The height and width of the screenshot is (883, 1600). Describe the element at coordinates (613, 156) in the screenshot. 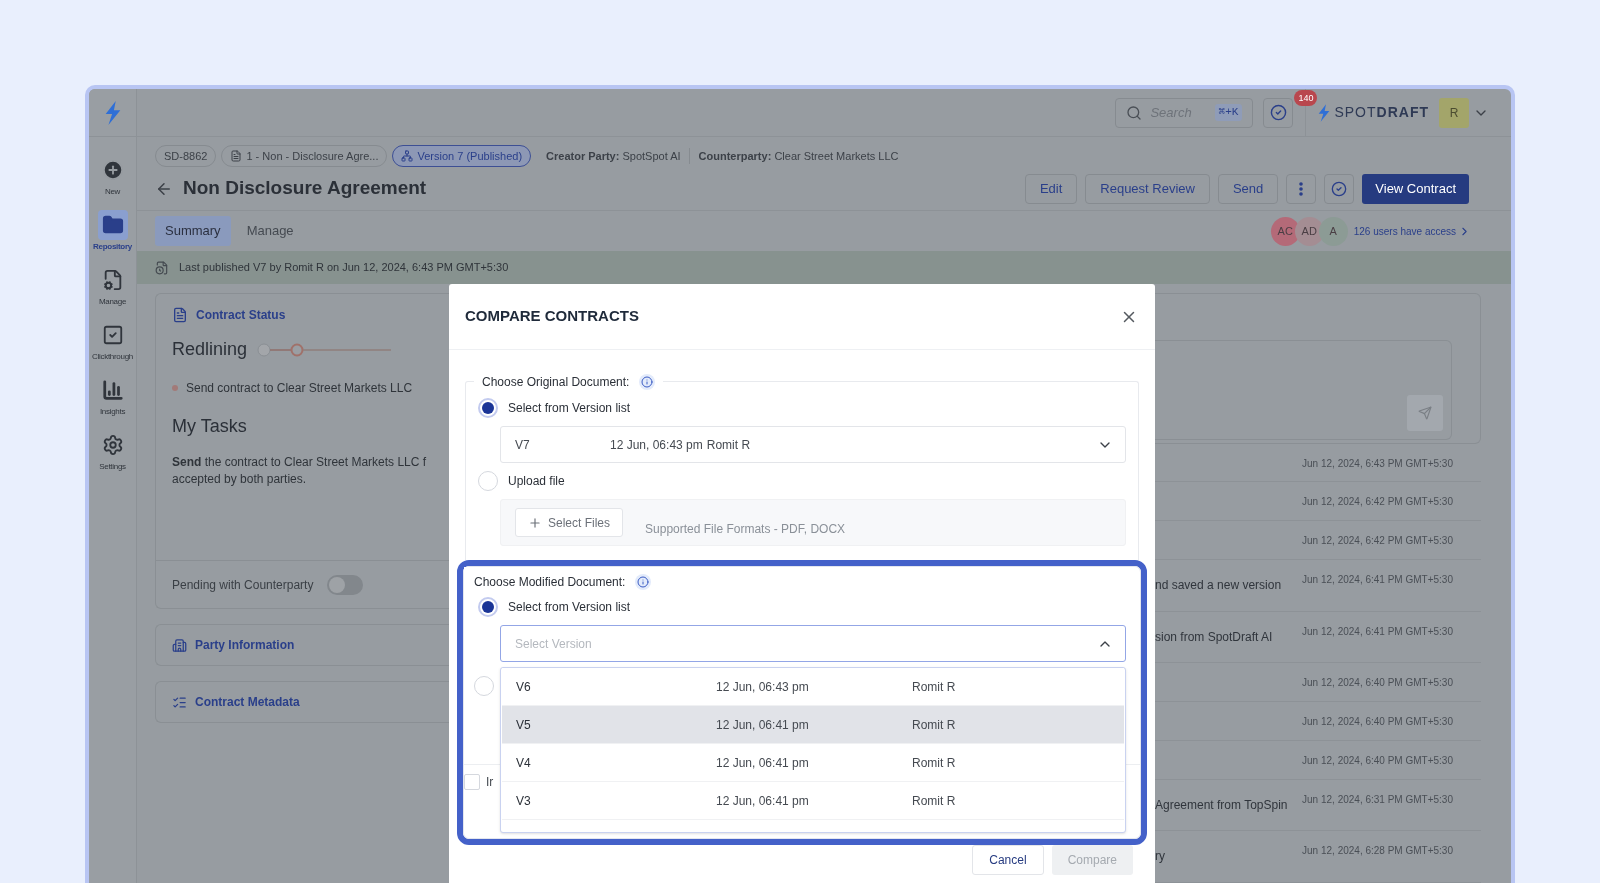

I see `creator-party: Creator Party: SpotSpot AI` at that location.